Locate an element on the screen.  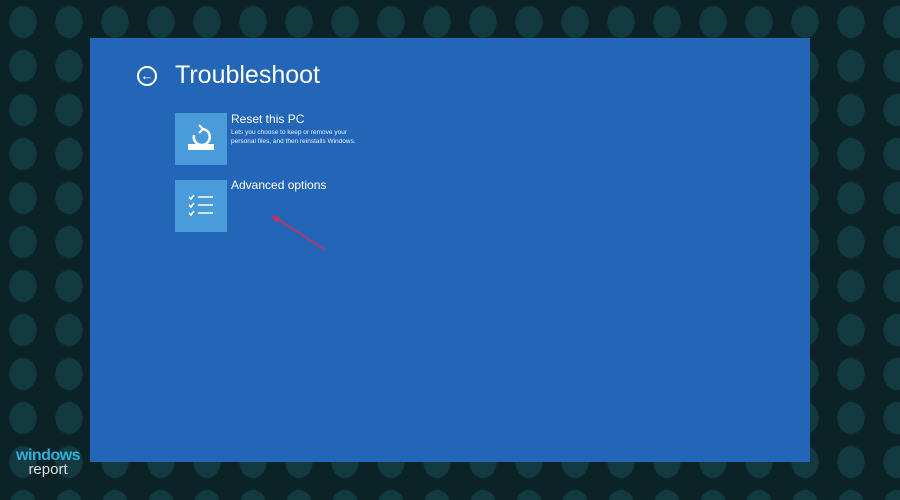
windows-report-logo: windows report is located at coordinates (48, 463).